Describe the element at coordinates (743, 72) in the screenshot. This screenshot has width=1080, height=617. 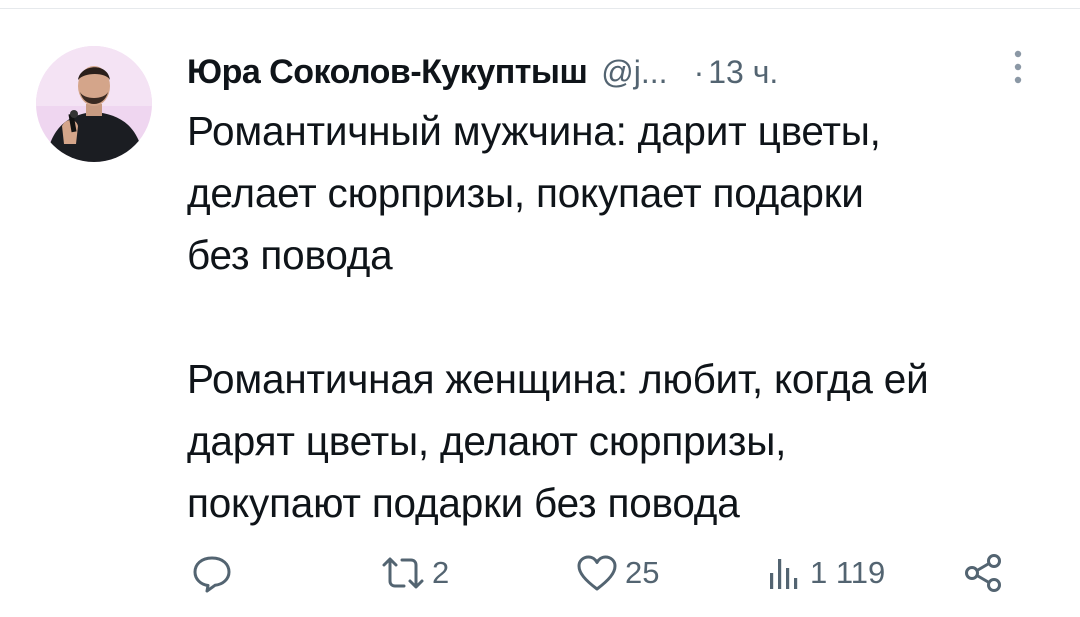
I see `tweet-time: 13 ч.` at that location.